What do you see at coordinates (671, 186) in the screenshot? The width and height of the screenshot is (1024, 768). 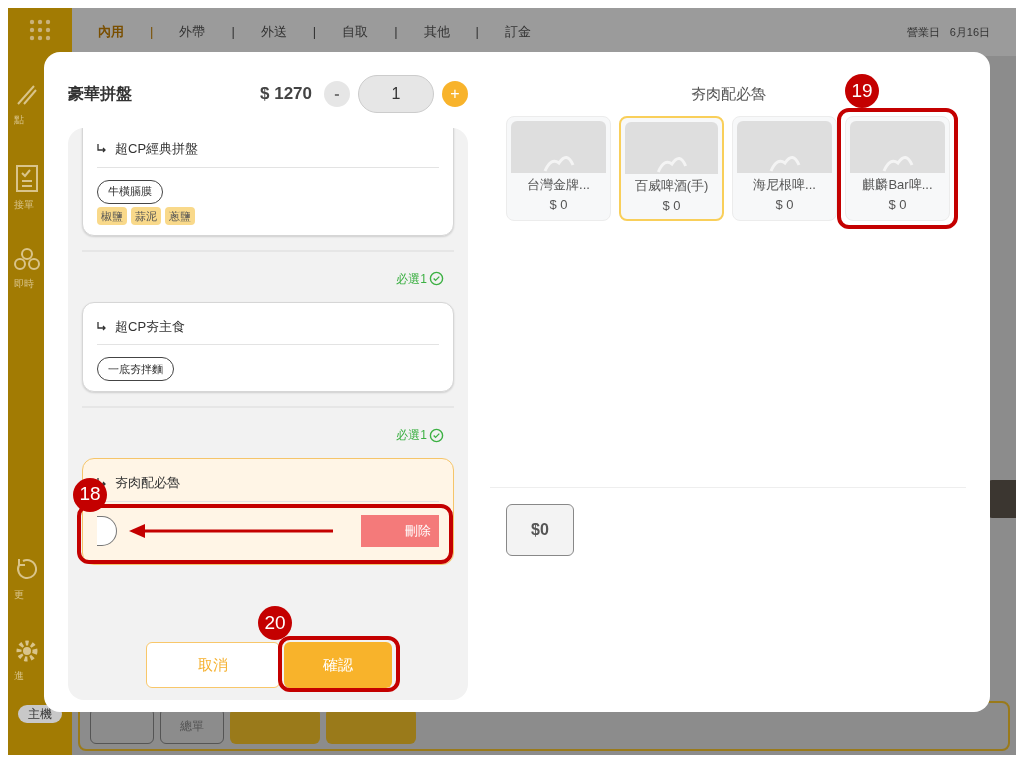 I see `product-name: 百威啤酒(手)` at bounding box center [671, 186].